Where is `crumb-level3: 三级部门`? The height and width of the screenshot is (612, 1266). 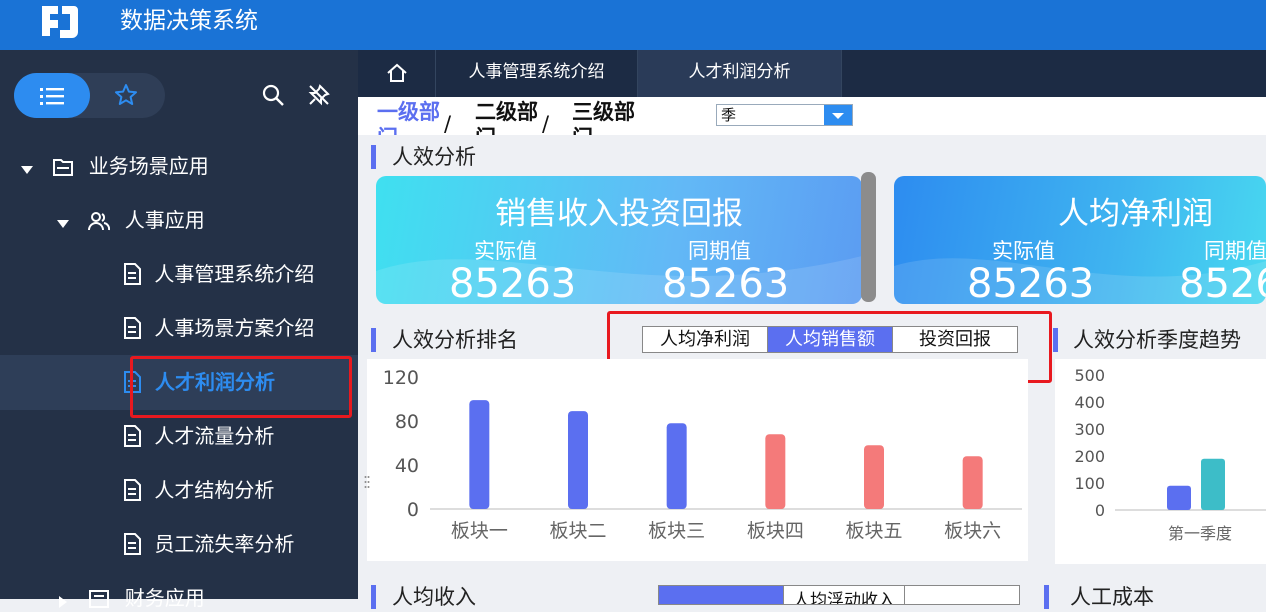 crumb-level3: 三级部门 is located at coordinates (607, 117).